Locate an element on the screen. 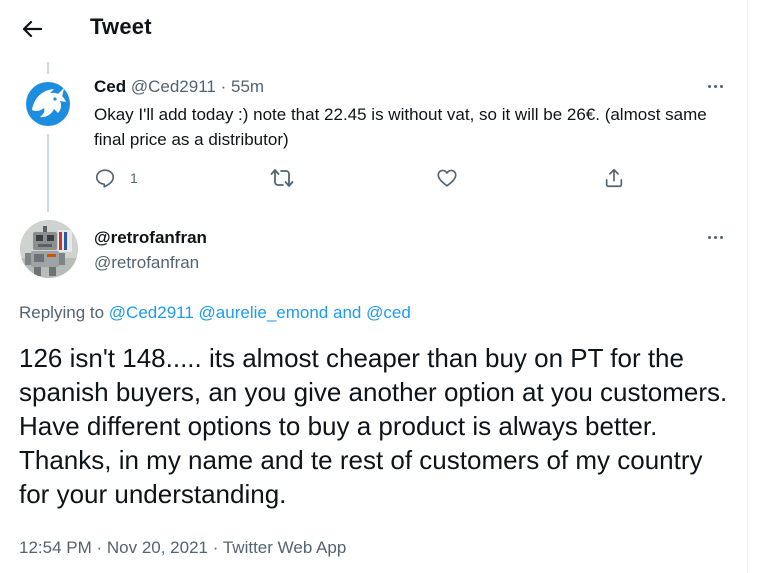 The image size is (769, 573). retweet-icon is located at coordinates (282, 178).